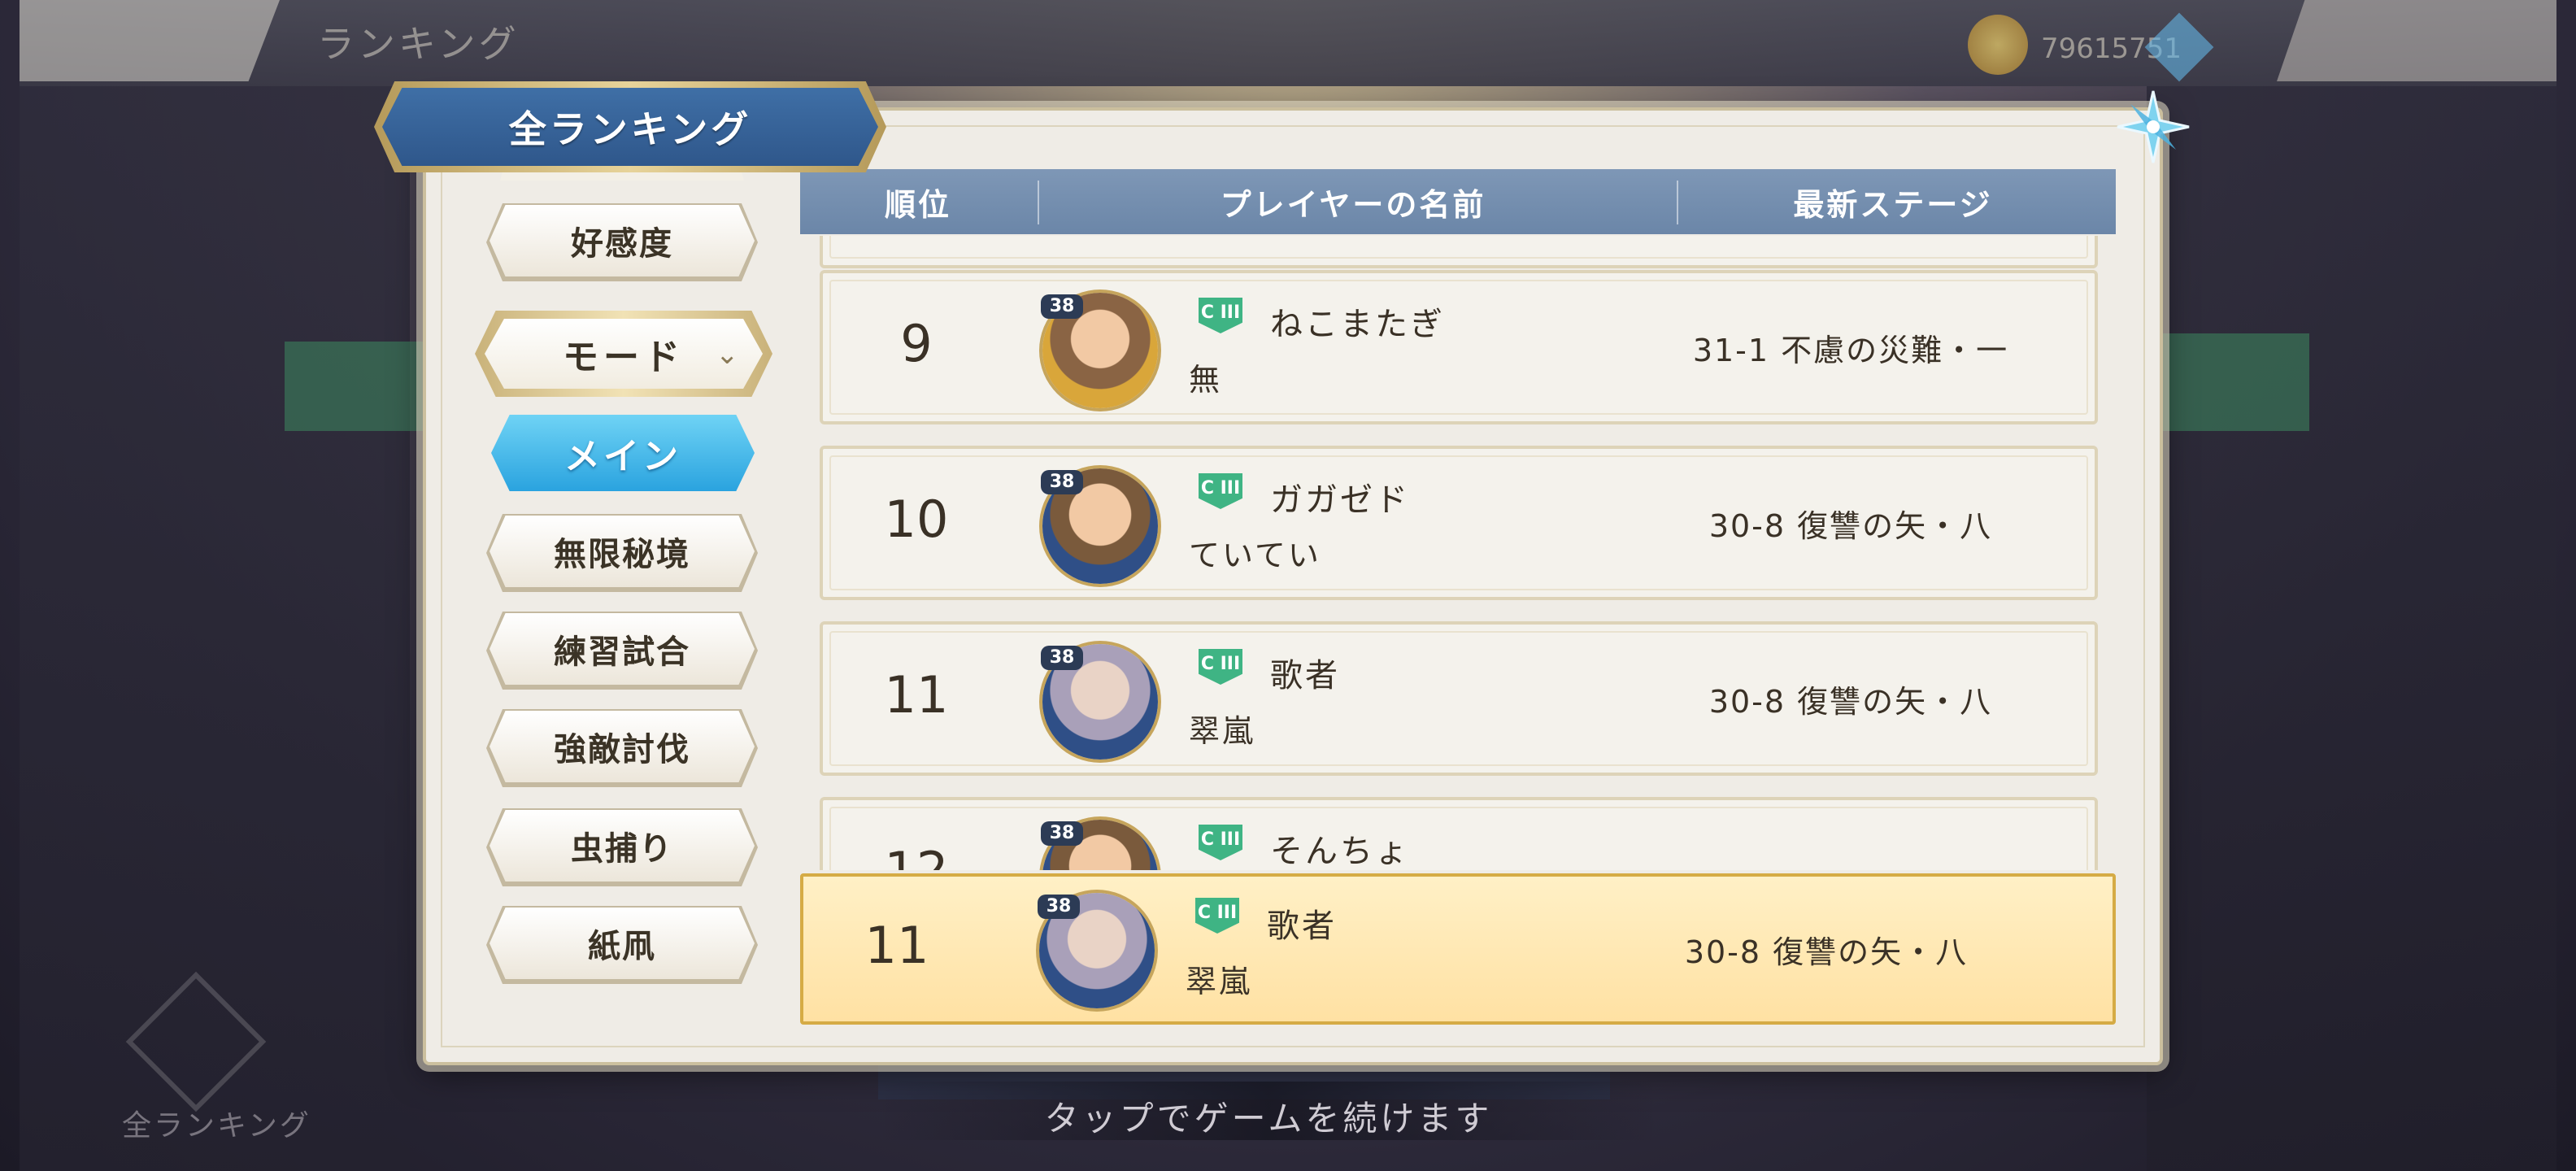 The width and height of the screenshot is (2576, 1171). Describe the element at coordinates (1459, 347) in the screenshot. I see `table-row: 9 38 C III ねこまたぎ 無 31-1 不慮の災難・一` at that location.